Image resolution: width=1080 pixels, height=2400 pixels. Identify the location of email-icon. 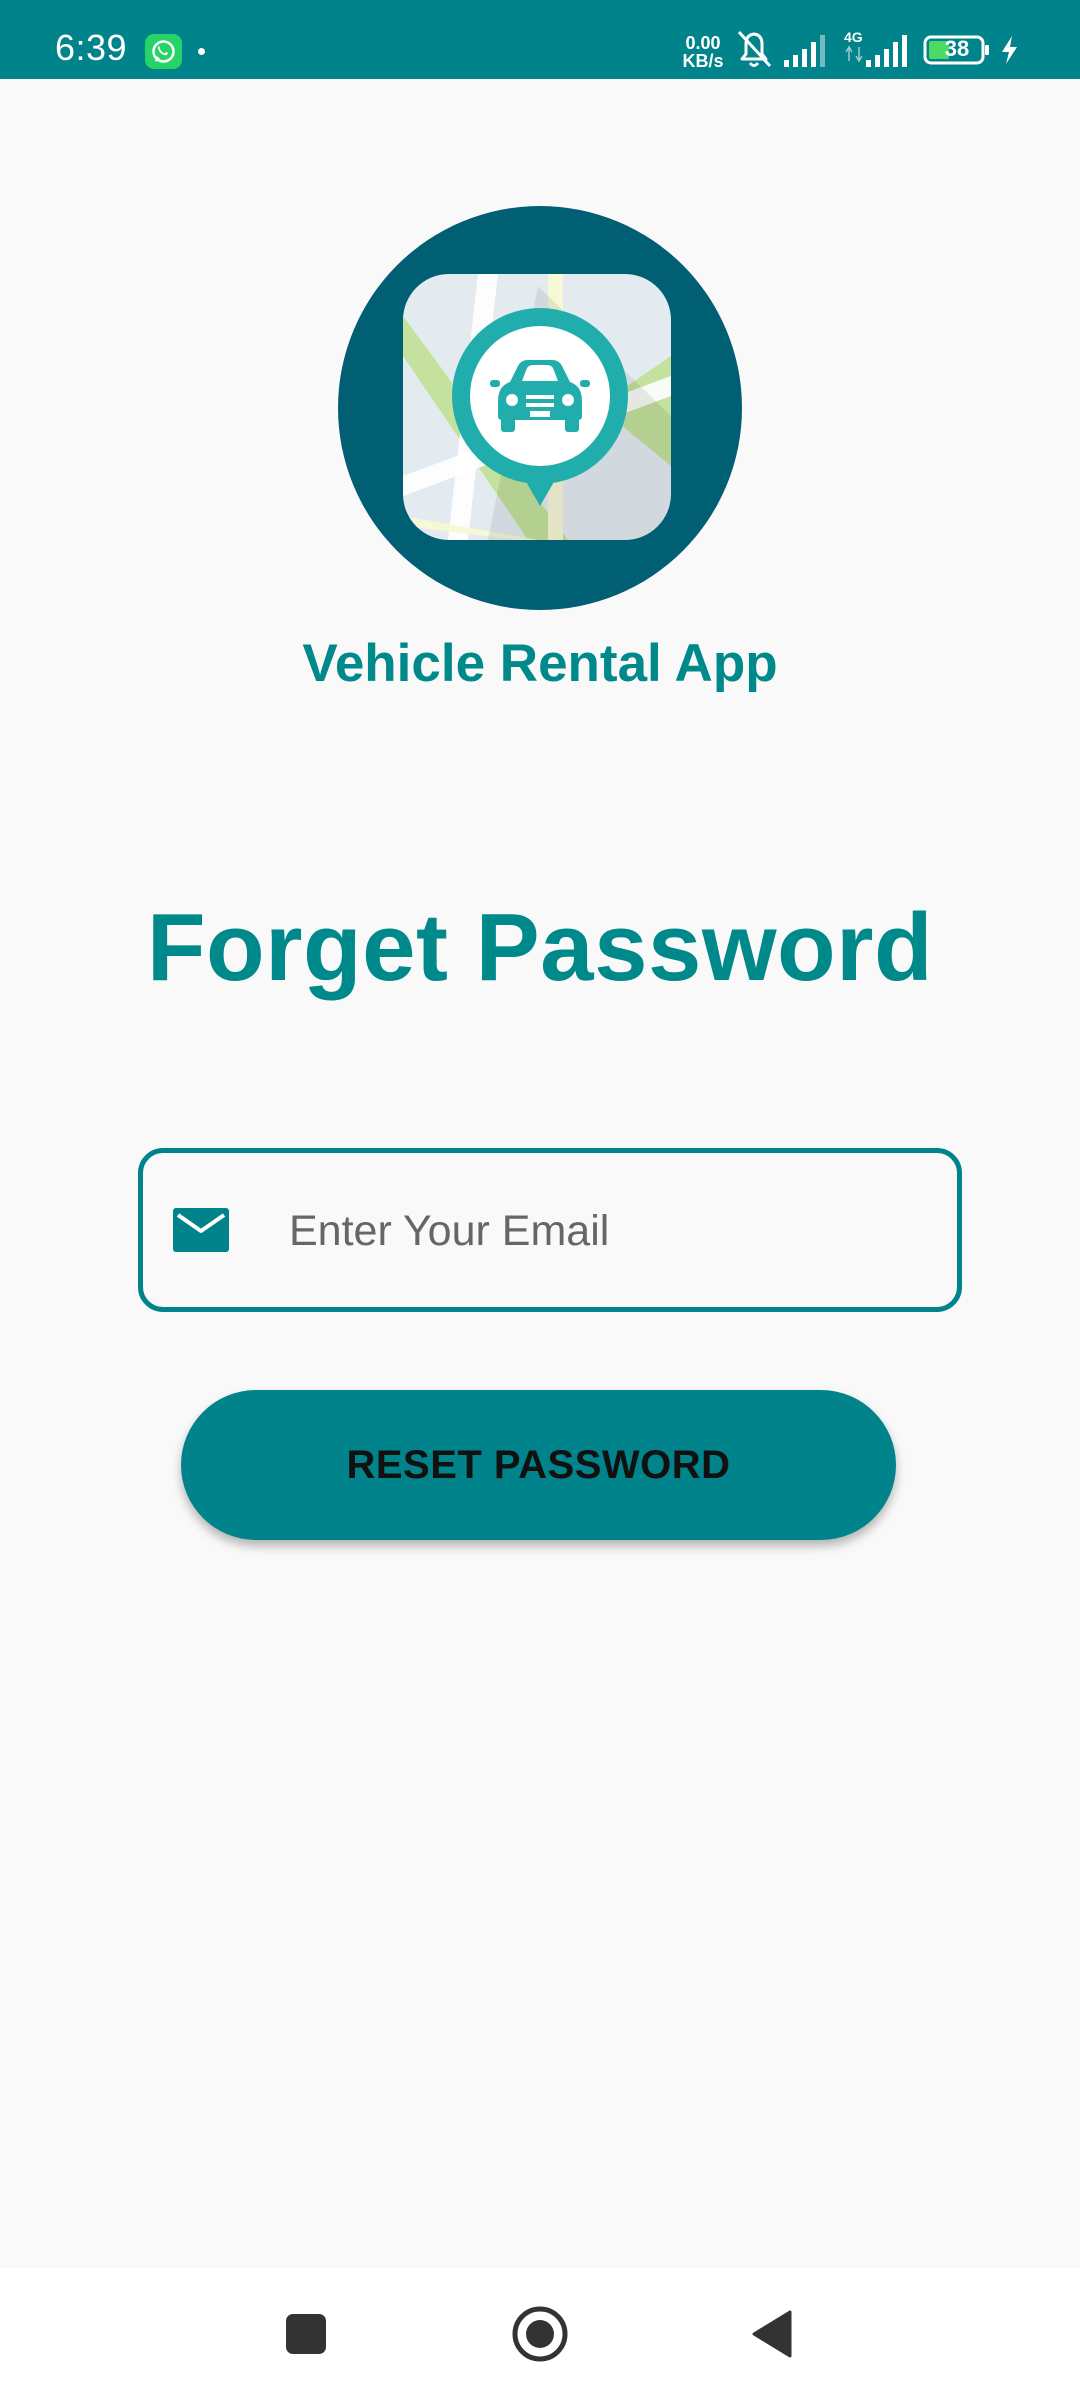
(201, 1230).